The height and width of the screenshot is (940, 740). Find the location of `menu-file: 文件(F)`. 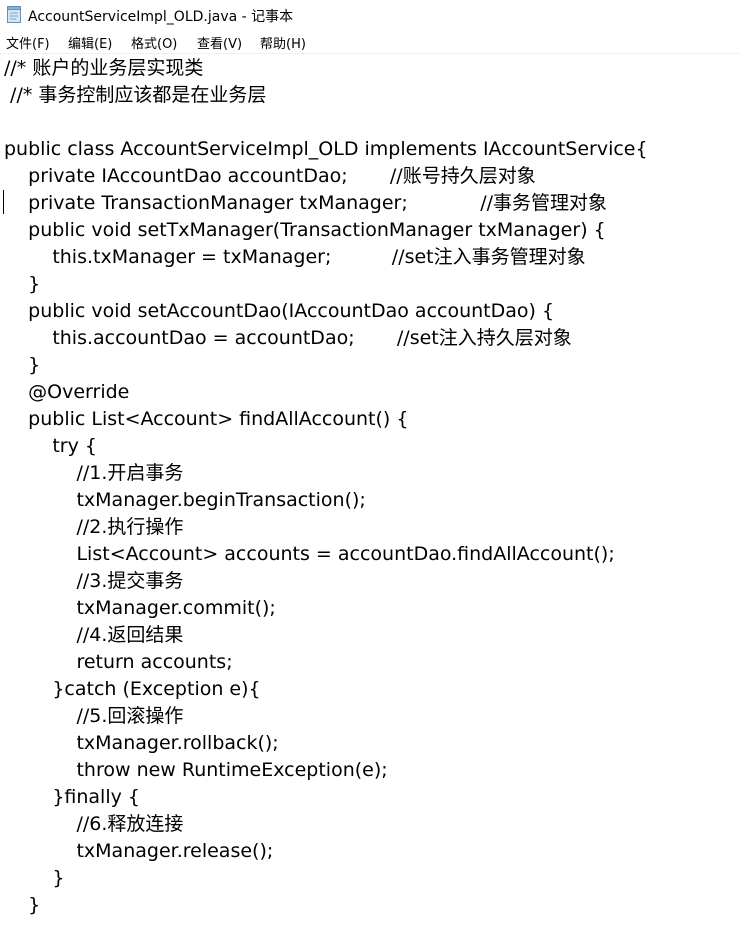

menu-file: 文件(F) is located at coordinates (28, 42).